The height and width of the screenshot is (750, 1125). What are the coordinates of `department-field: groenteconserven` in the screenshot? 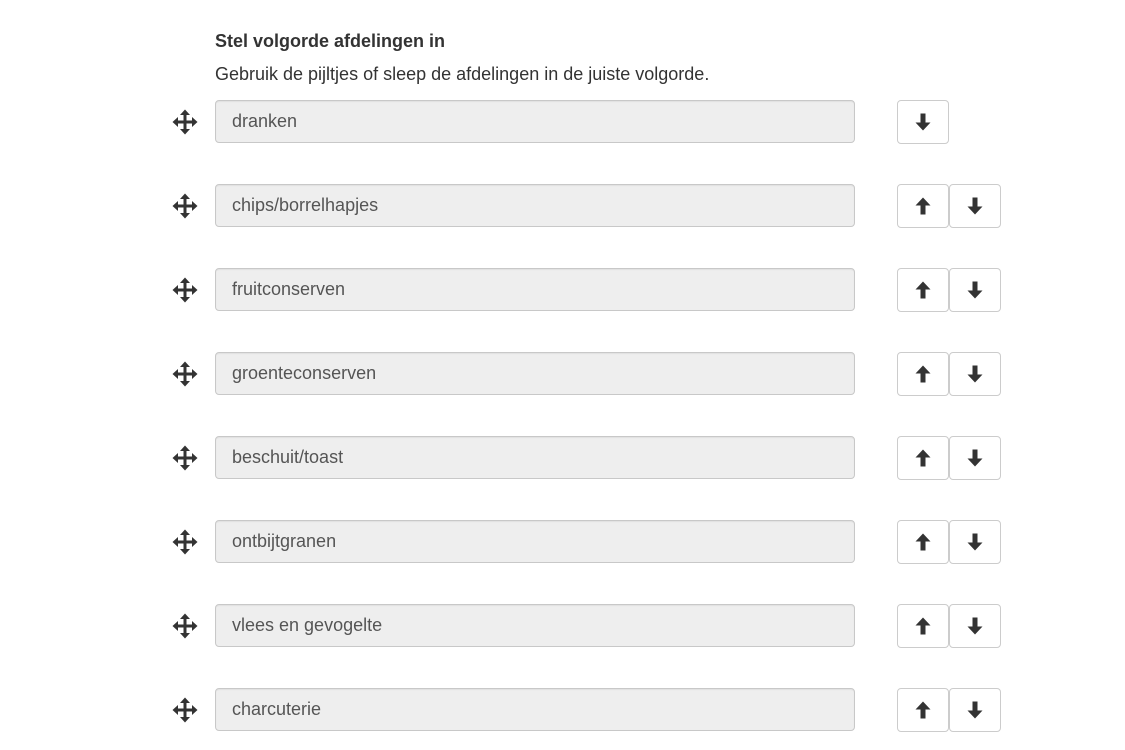 It's located at (535, 373).